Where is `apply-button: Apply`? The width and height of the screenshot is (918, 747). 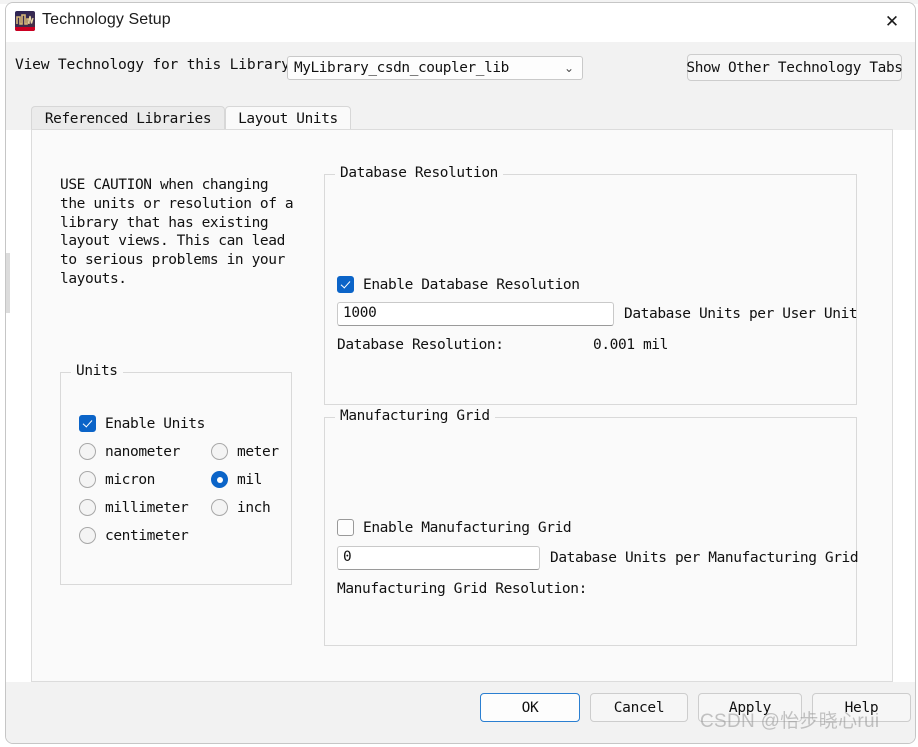
apply-button: Apply is located at coordinates (750, 707).